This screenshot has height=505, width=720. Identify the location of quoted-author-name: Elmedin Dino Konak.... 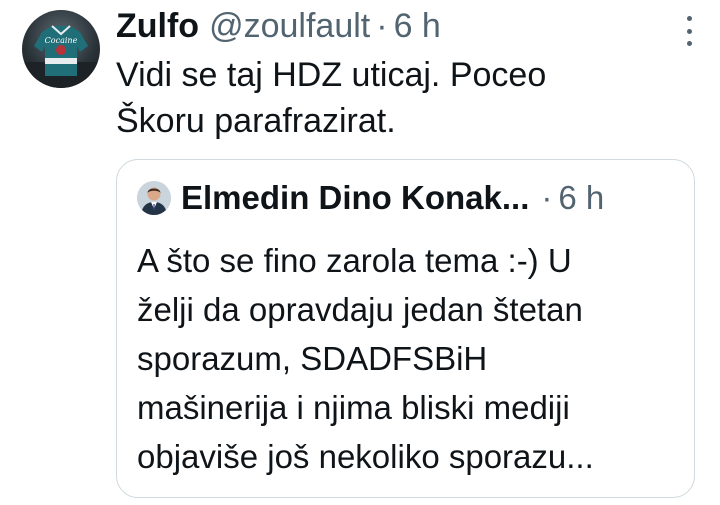
(355, 198).